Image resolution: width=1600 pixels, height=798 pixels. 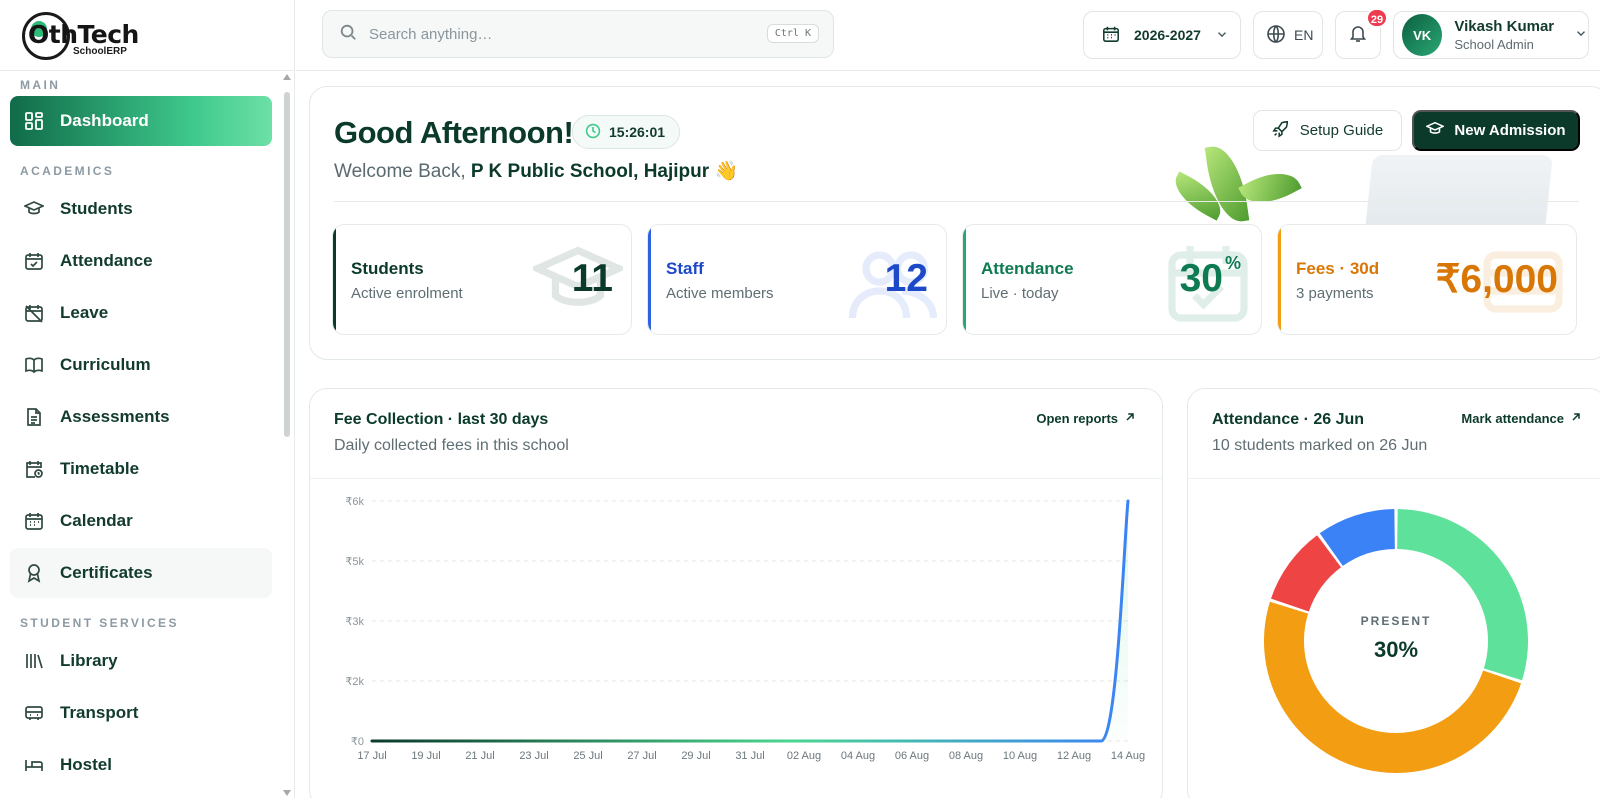 What do you see at coordinates (141, 713) in the screenshot?
I see `sidebar-item-transport: Transport` at bounding box center [141, 713].